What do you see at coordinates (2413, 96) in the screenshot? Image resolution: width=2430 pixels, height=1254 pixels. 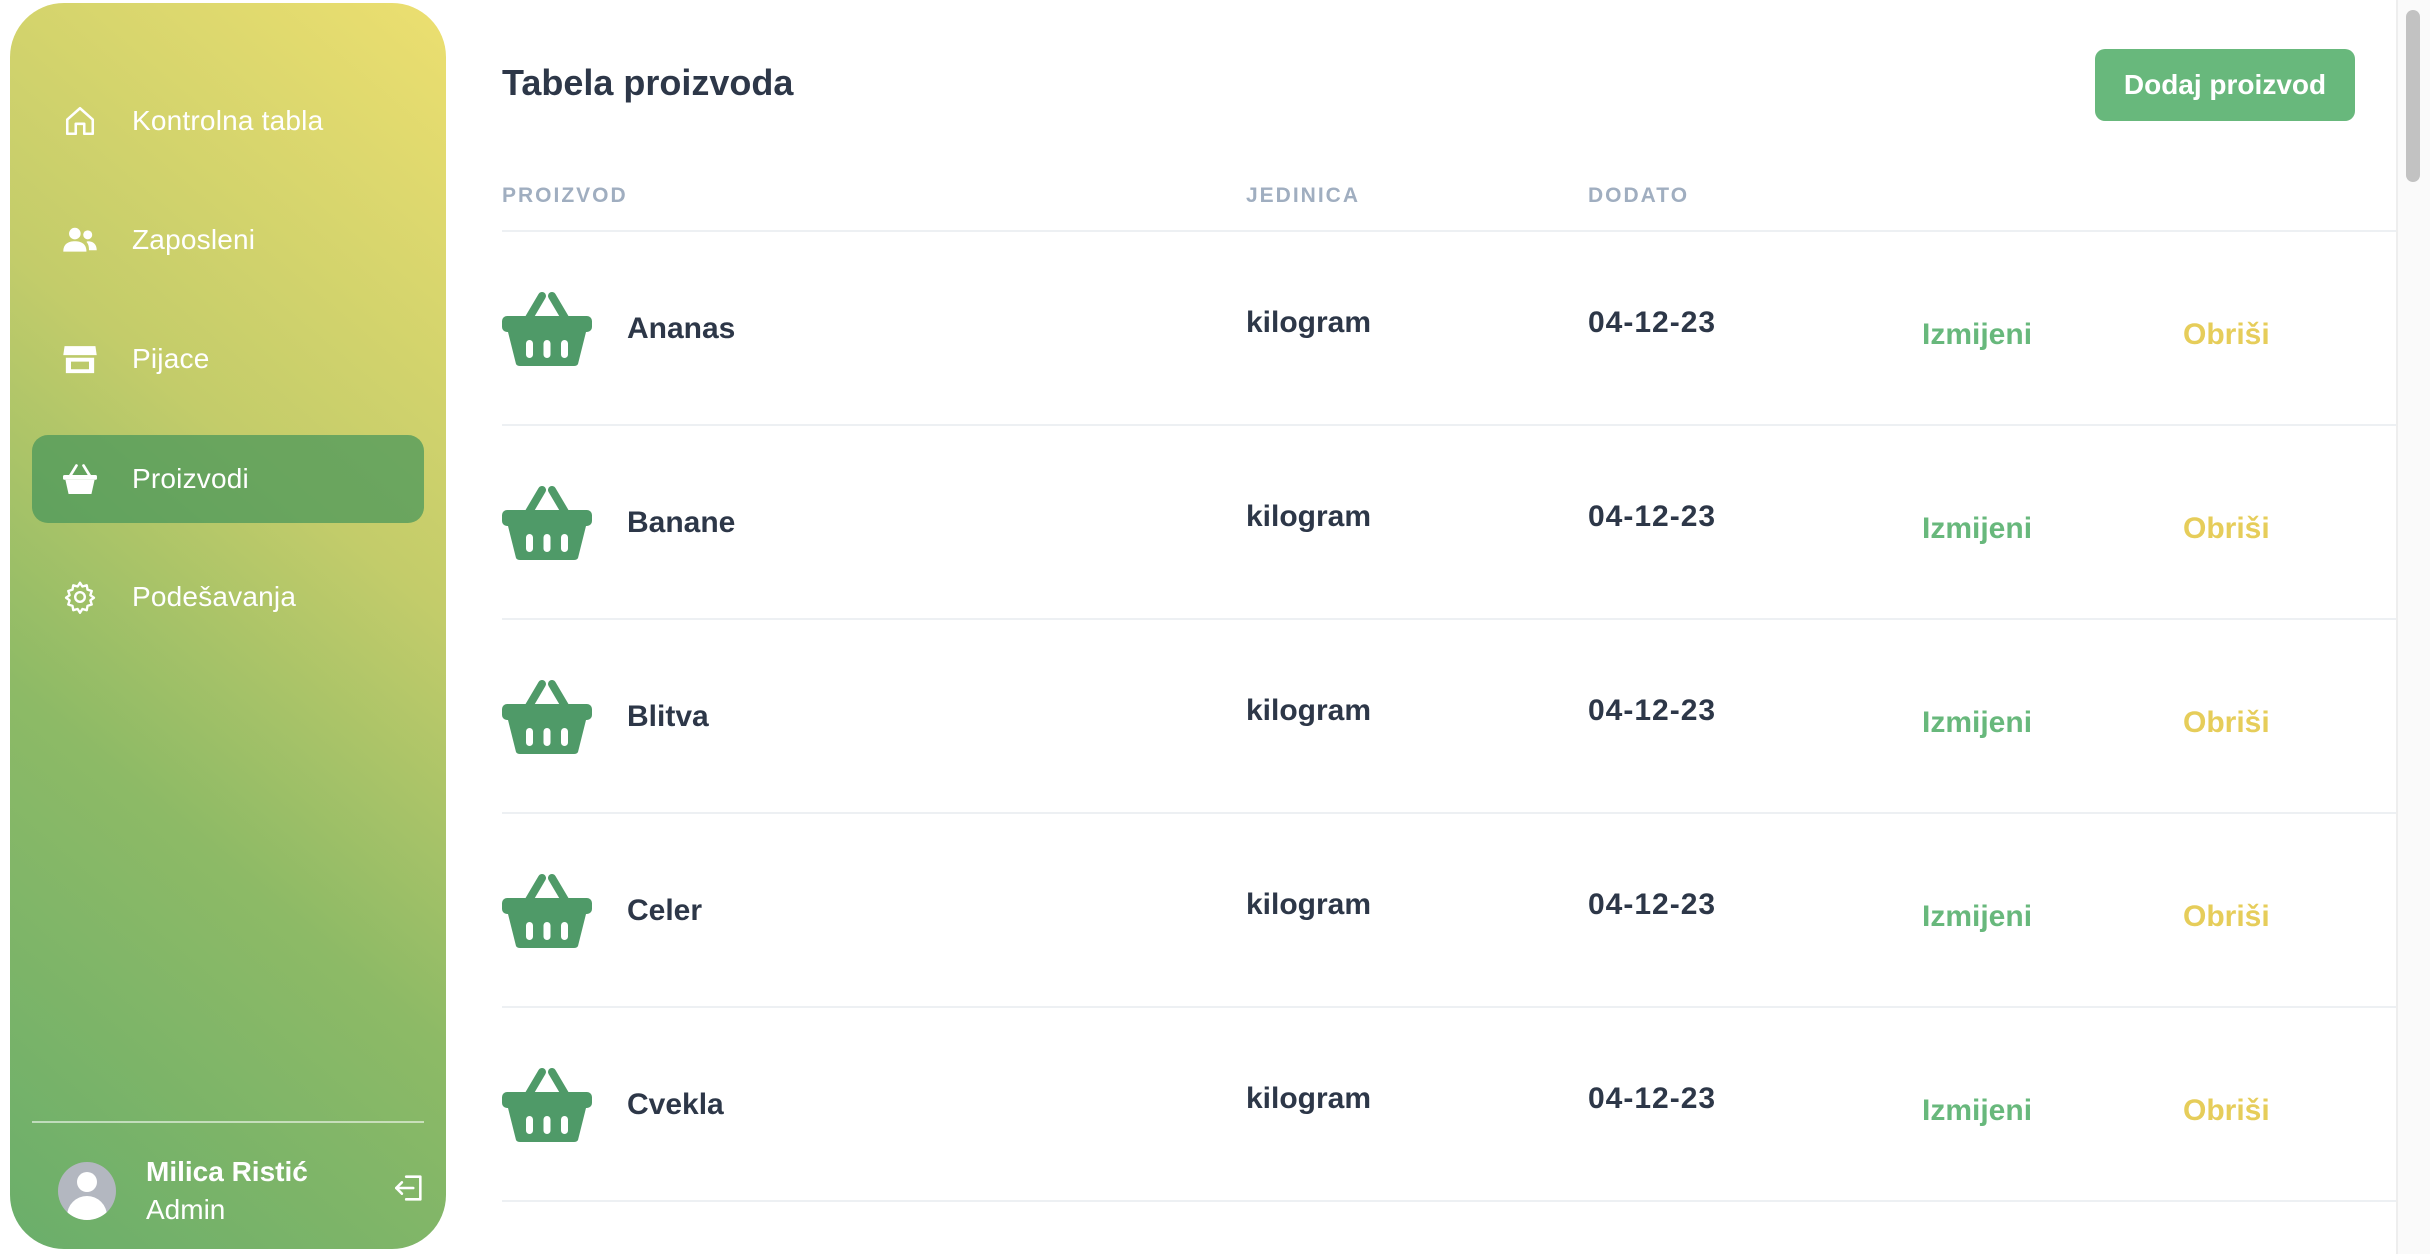 I see `scrollbar-thumb` at bounding box center [2413, 96].